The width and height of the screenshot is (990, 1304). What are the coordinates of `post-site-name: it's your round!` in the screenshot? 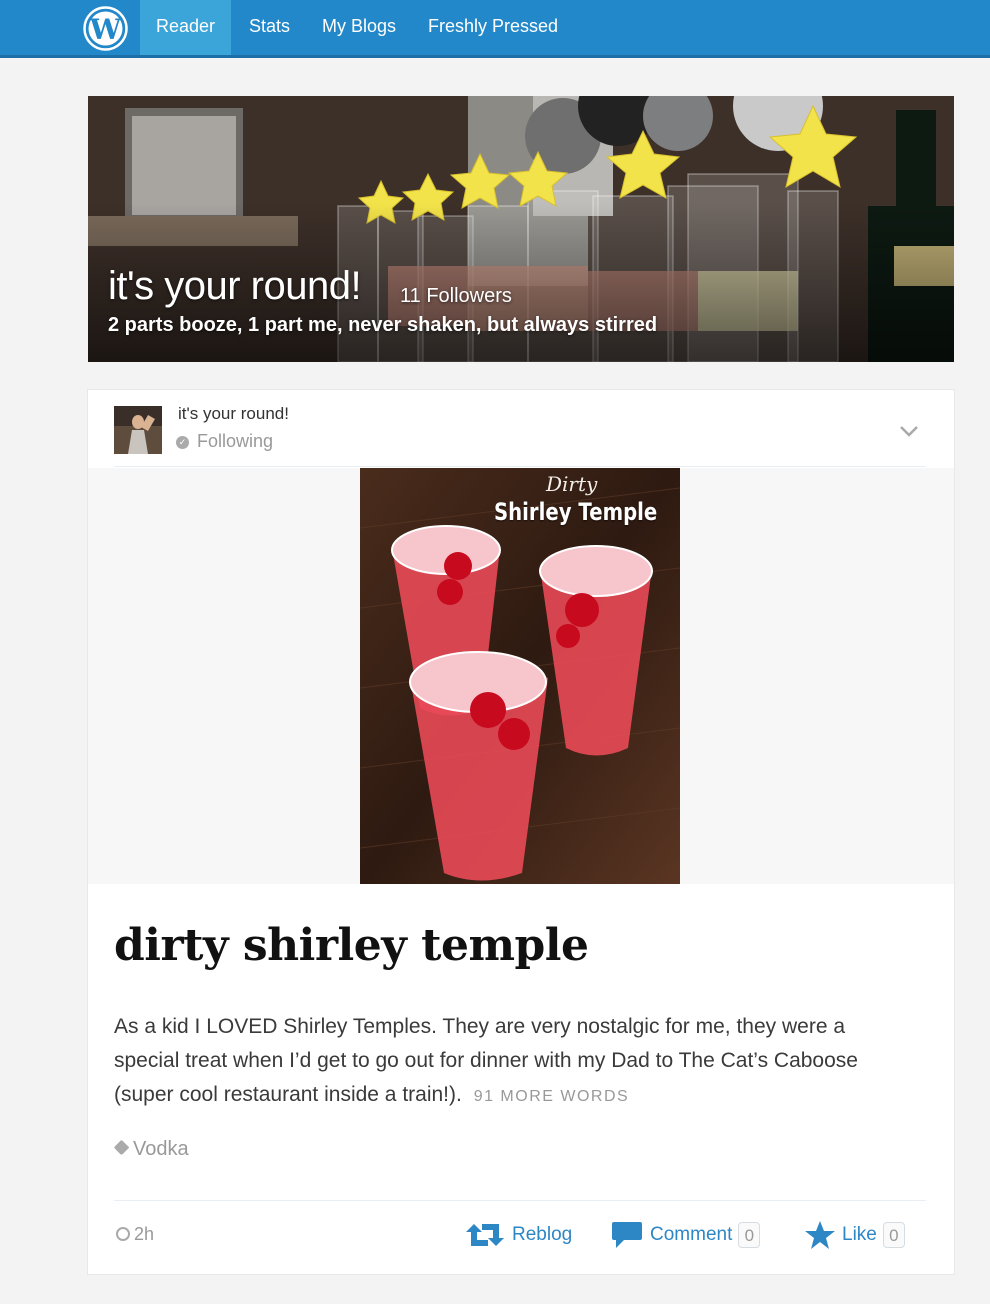 It's located at (233, 414).